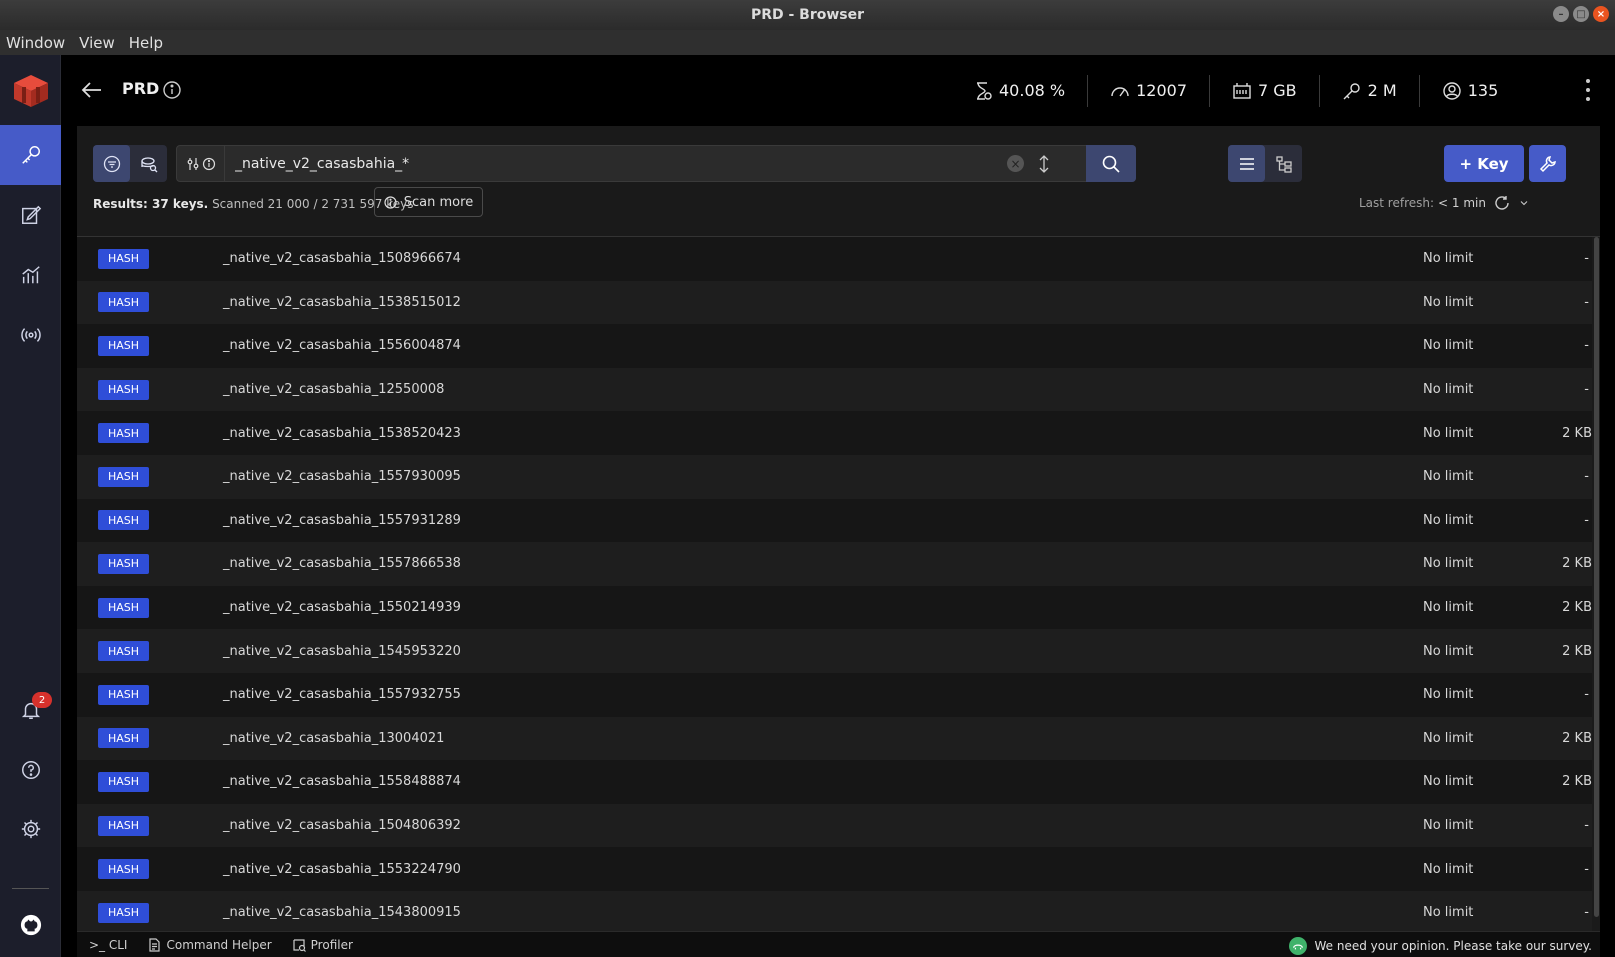  What do you see at coordinates (108, 945) in the screenshot?
I see `cli-button: >_ CLI` at bounding box center [108, 945].